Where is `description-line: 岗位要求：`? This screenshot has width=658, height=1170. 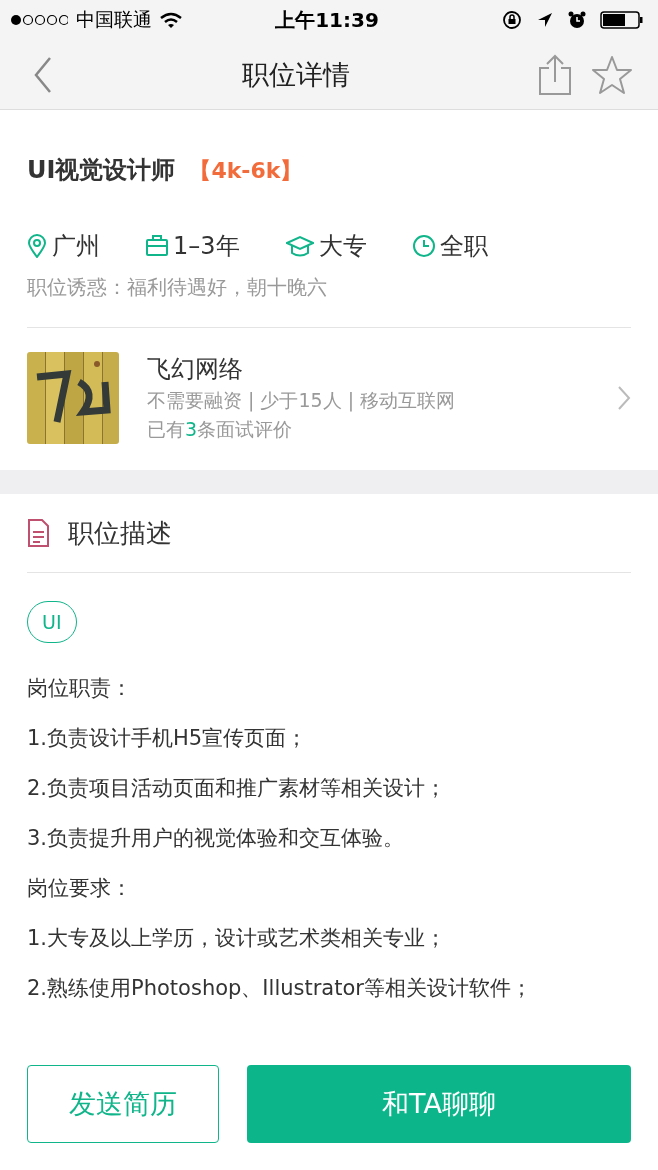
description-line: 岗位要求： is located at coordinates (80, 888).